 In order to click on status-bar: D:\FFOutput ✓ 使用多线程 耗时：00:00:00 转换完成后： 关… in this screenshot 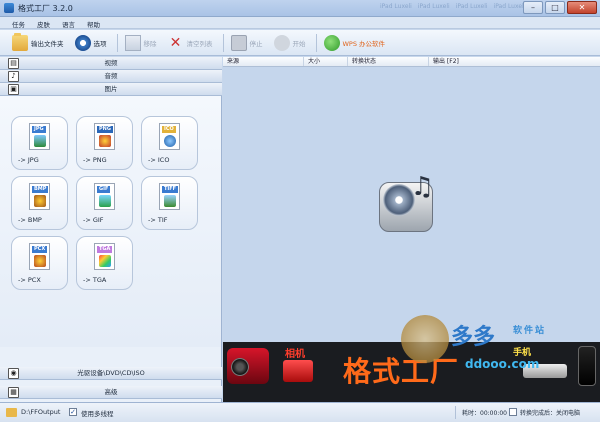, I will do `click(300, 412)`.